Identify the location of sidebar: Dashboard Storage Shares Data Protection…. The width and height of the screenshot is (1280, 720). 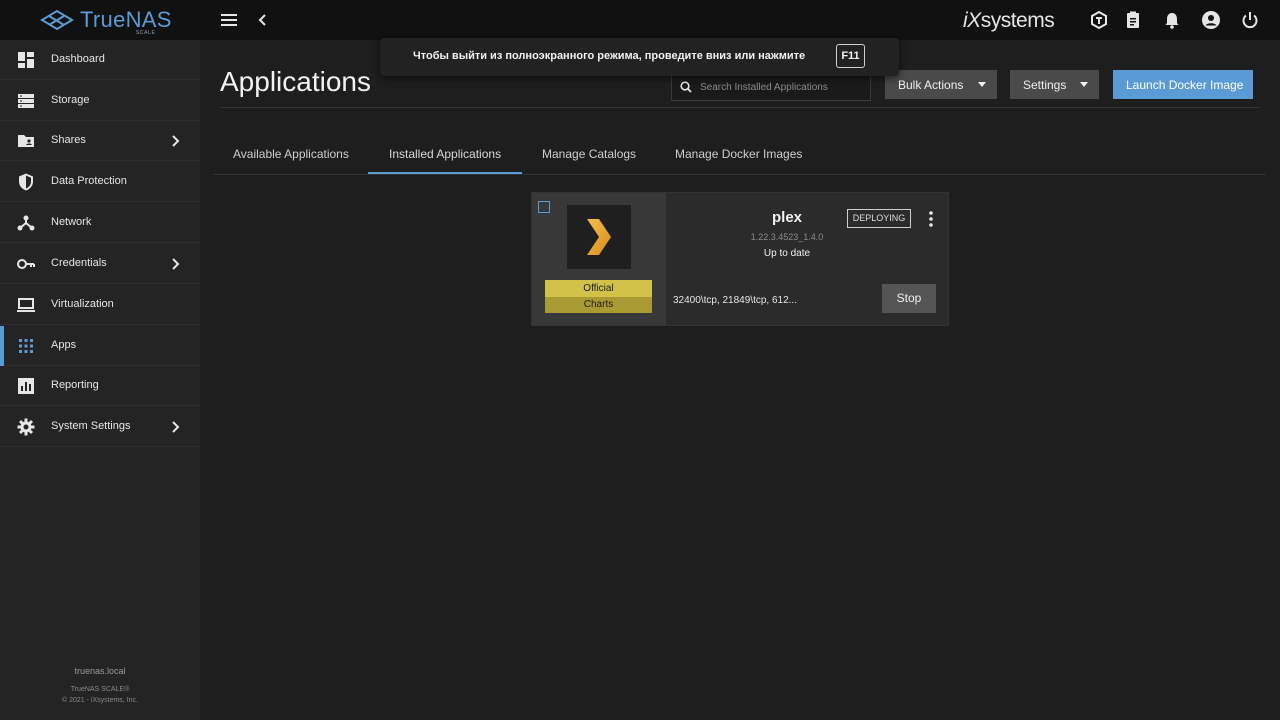
(100, 380).